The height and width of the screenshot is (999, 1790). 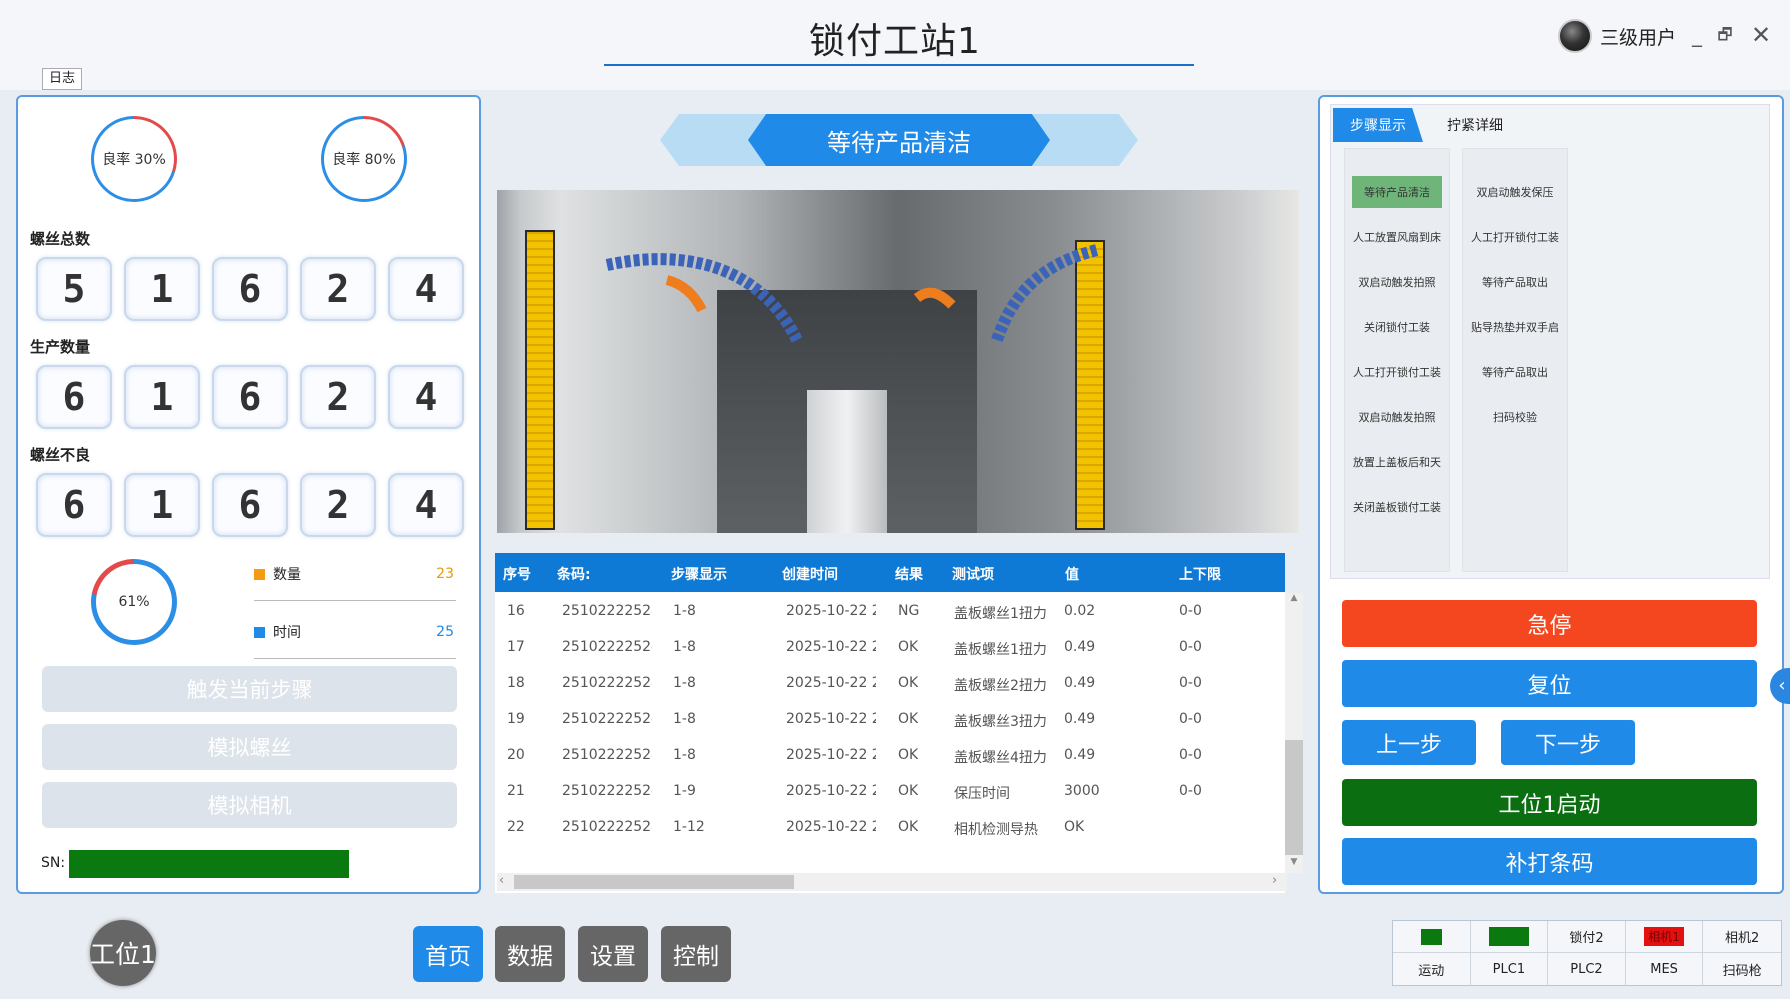 What do you see at coordinates (1200, 575) in the screenshot?
I see `col-header: 上下限` at bounding box center [1200, 575].